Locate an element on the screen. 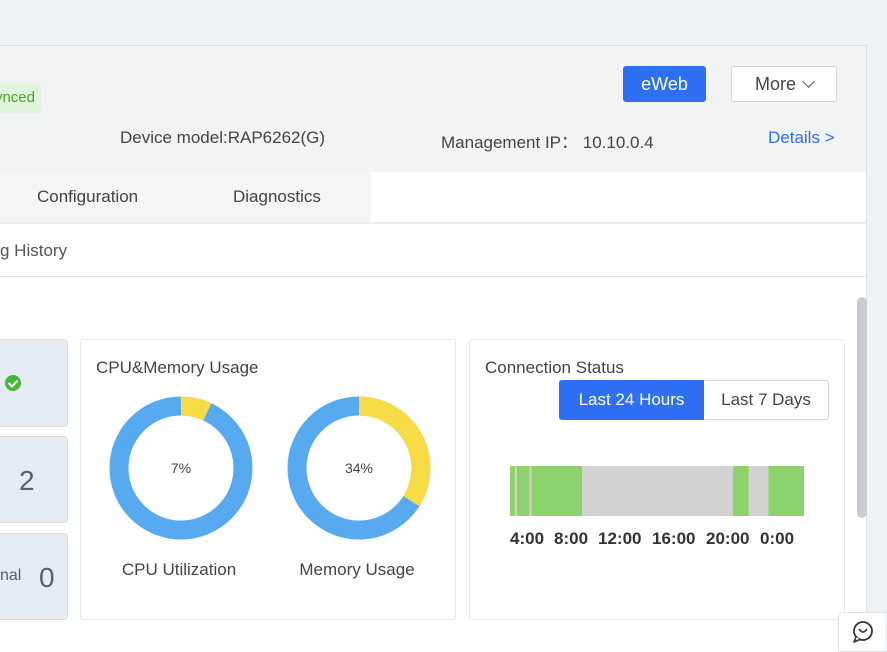 Image resolution: width=887 pixels, height=652 pixels. count-value: 2 is located at coordinates (27, 480).